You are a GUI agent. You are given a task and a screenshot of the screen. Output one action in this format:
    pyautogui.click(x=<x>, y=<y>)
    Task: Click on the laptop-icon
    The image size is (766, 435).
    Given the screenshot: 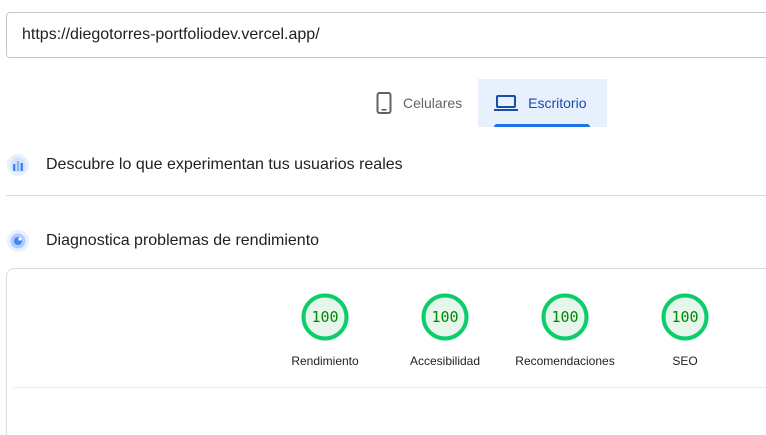 What is the action you would take?
    pyautogui.click(x=506, y=103)
    